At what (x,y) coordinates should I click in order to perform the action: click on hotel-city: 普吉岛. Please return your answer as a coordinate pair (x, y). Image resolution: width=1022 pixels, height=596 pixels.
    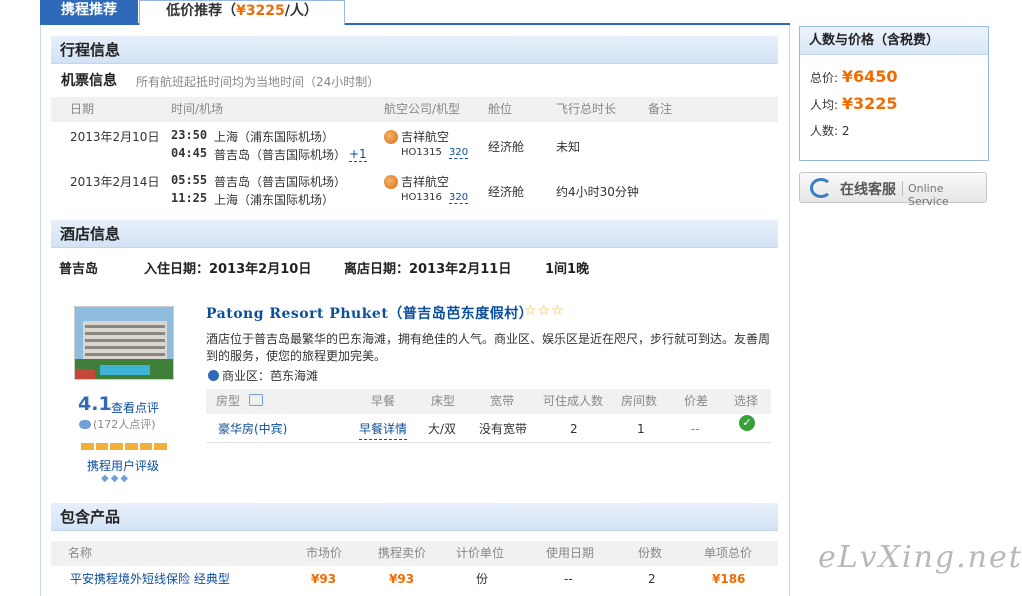
    Looking at the image, I should click on (79, 269).